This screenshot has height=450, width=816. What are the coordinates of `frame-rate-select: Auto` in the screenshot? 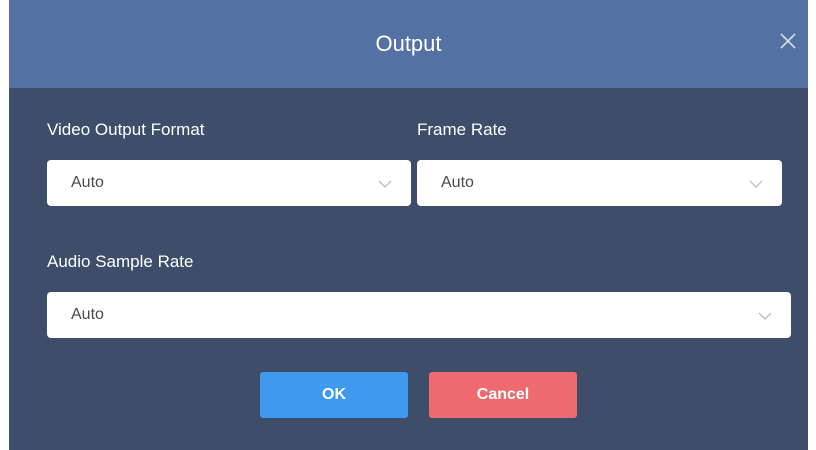 It's located at (599, 183).